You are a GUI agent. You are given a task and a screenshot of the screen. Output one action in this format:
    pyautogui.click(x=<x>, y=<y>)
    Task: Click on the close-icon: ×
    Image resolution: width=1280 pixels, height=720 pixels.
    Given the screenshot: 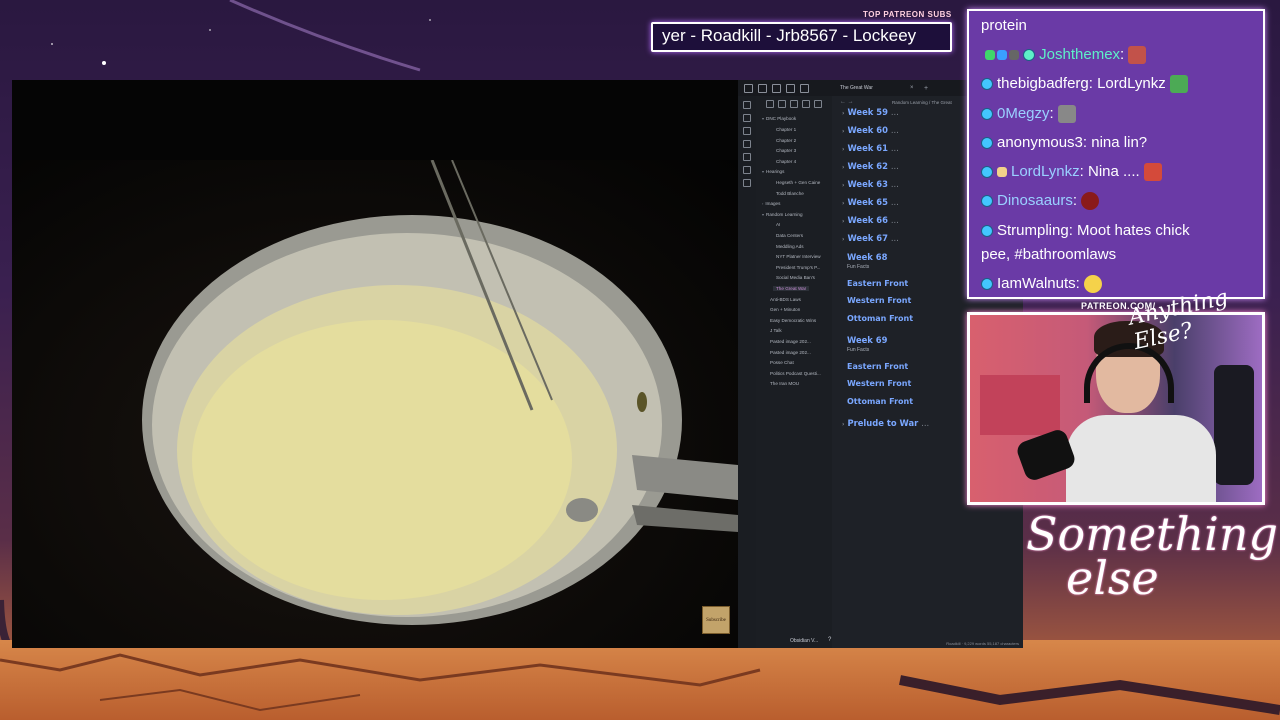 What is the action you would take?
    pyautogui.click(x=912, y=88)
    